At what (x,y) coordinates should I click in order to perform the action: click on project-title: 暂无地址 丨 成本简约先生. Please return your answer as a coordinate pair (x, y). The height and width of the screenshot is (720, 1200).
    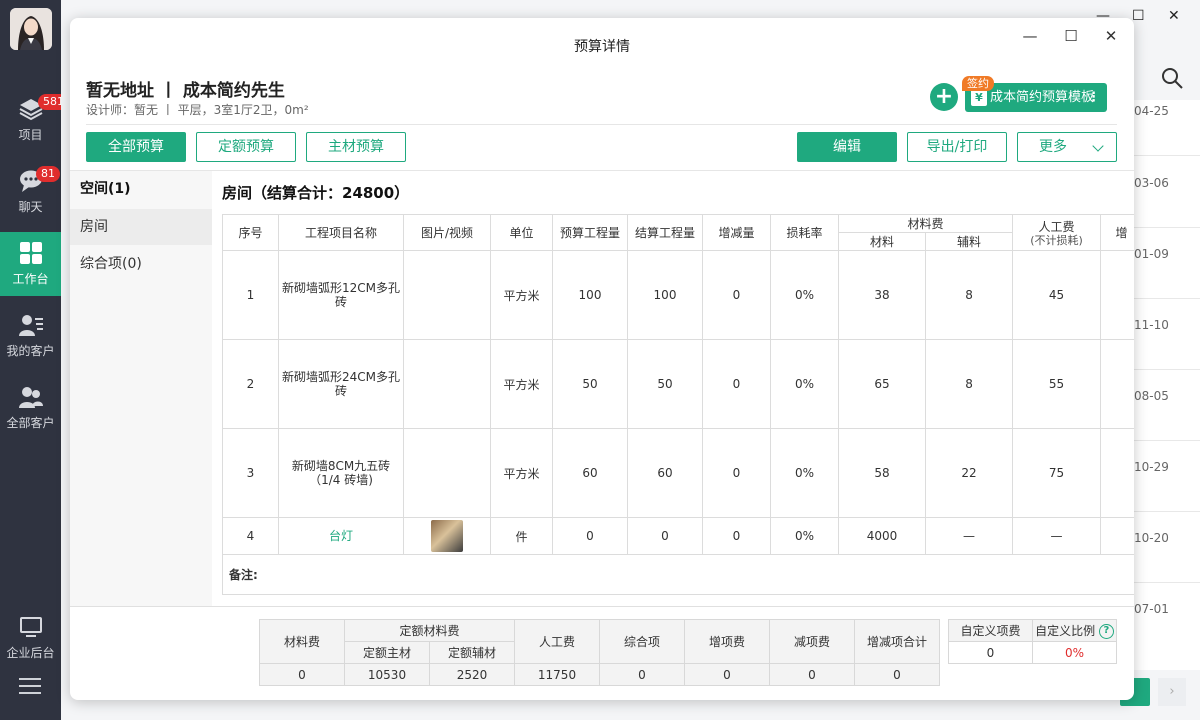
    Looking at the image, I should click on (185, 91).